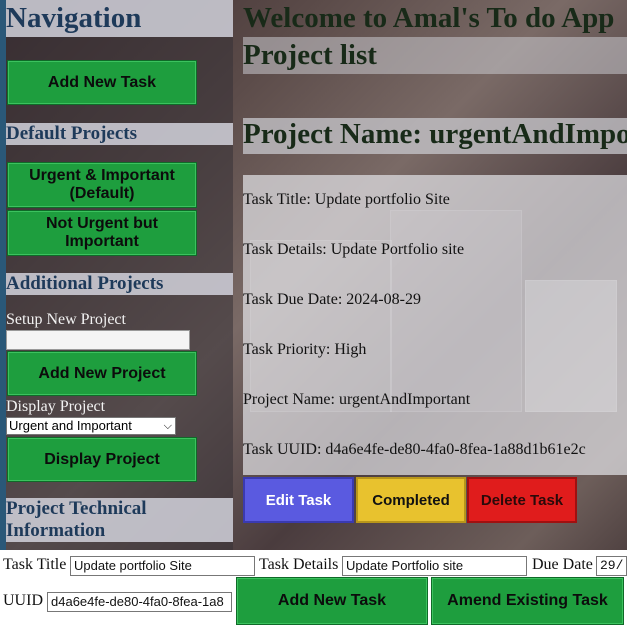 This screenshot has height=628, width=627. I want to click on due-date-input: 29/, so click(611, 566).